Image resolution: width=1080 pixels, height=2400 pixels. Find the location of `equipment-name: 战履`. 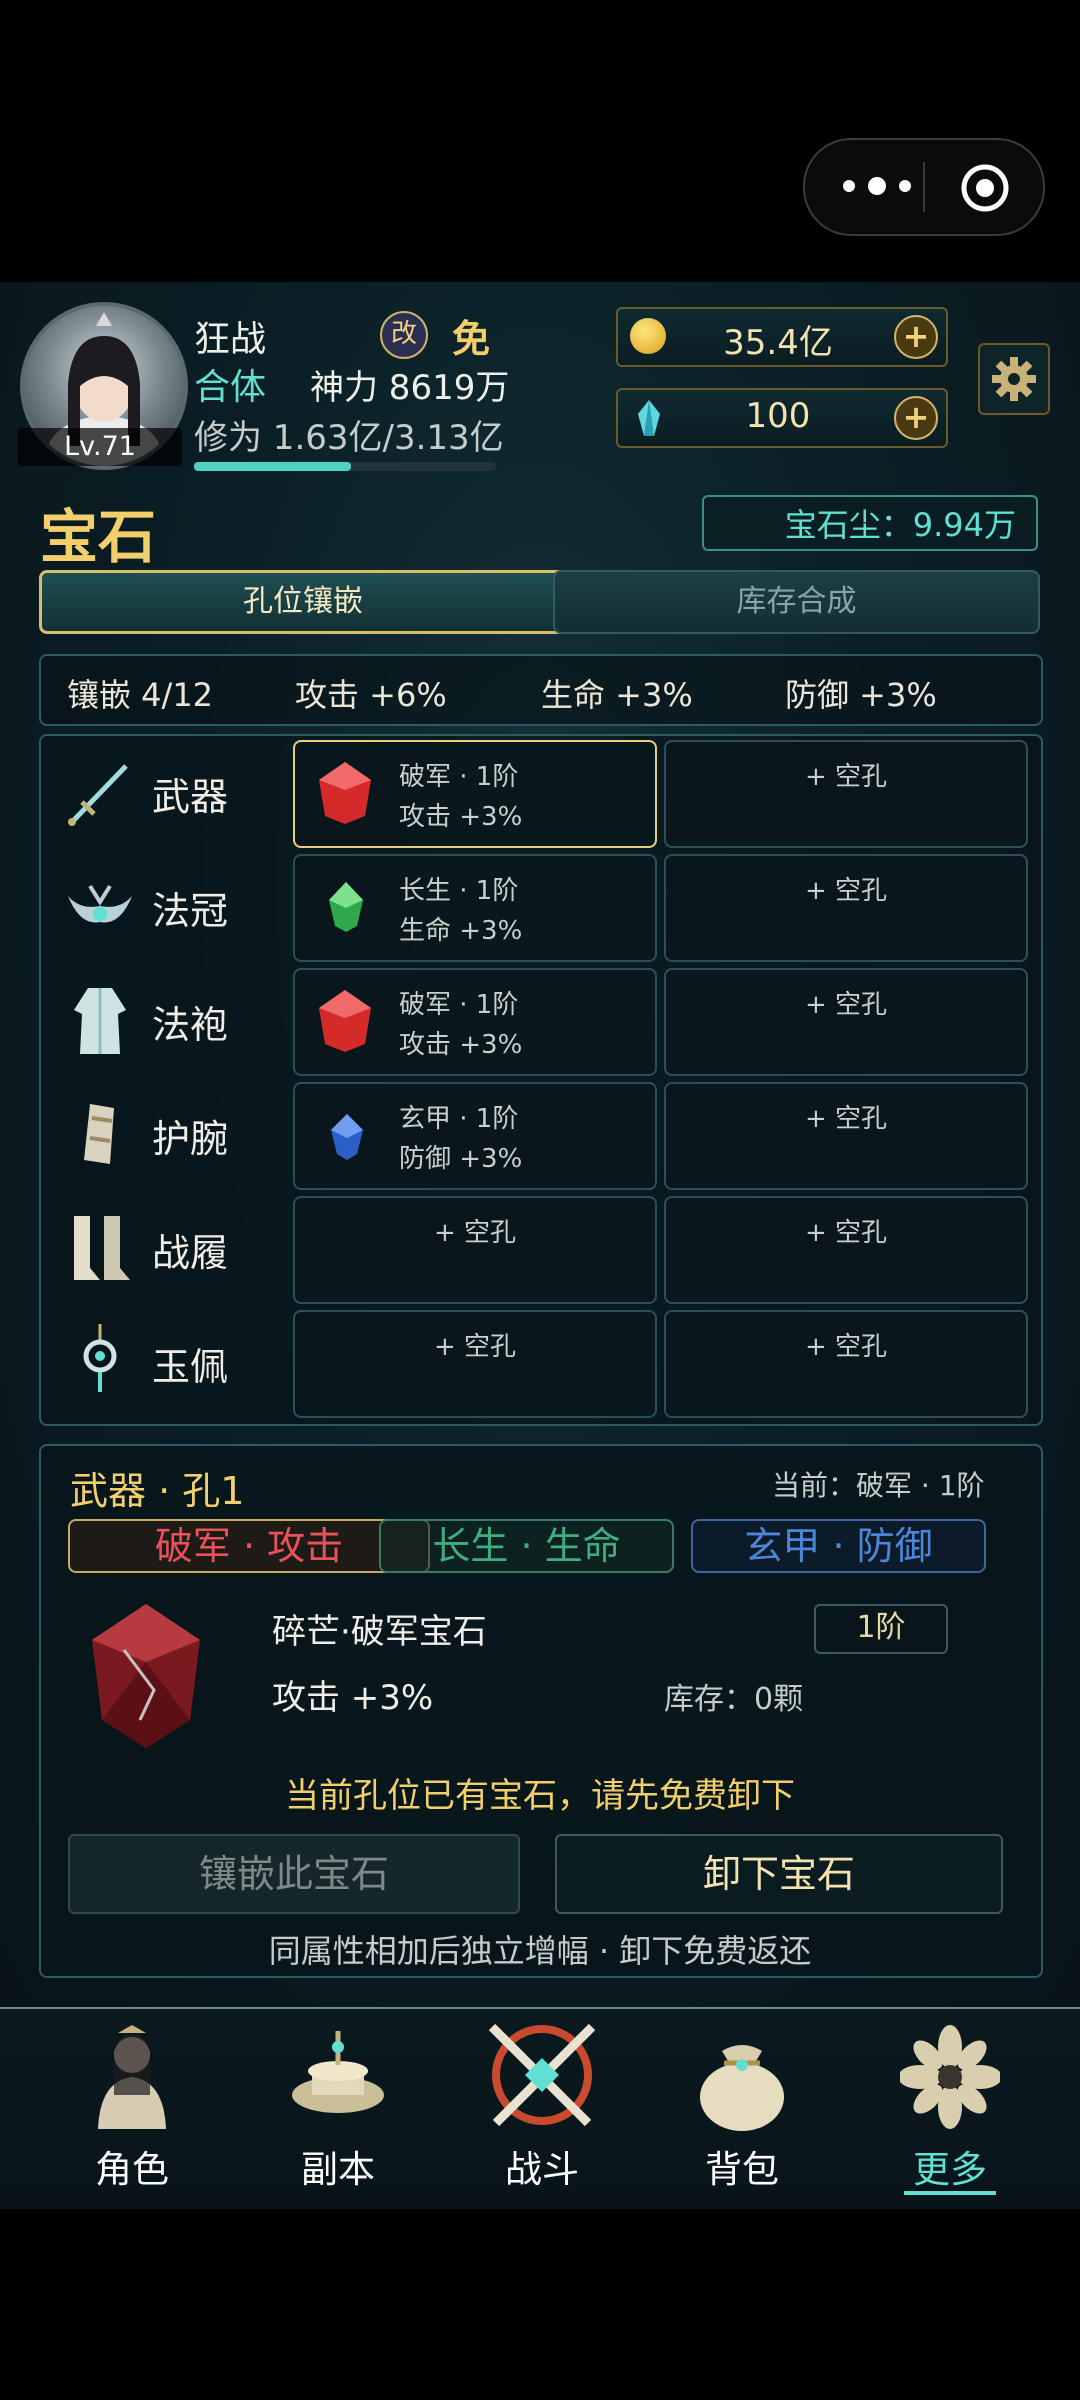

equipment-name: 战履 is located at coordinates (190, 1253).